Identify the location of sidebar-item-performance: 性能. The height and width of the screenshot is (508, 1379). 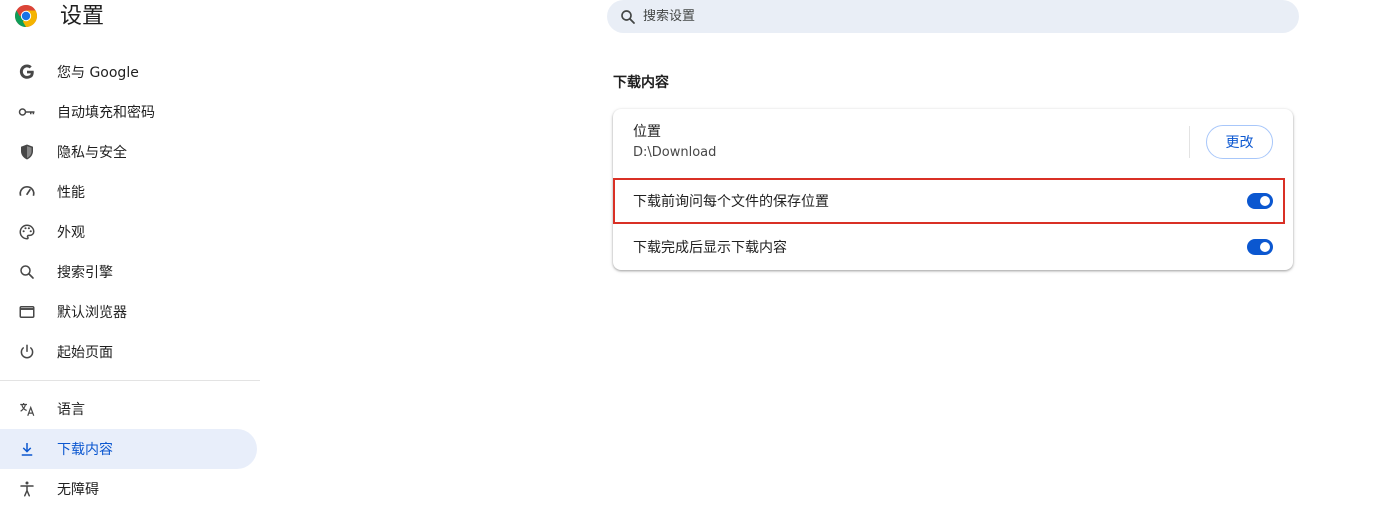
(128, 192).